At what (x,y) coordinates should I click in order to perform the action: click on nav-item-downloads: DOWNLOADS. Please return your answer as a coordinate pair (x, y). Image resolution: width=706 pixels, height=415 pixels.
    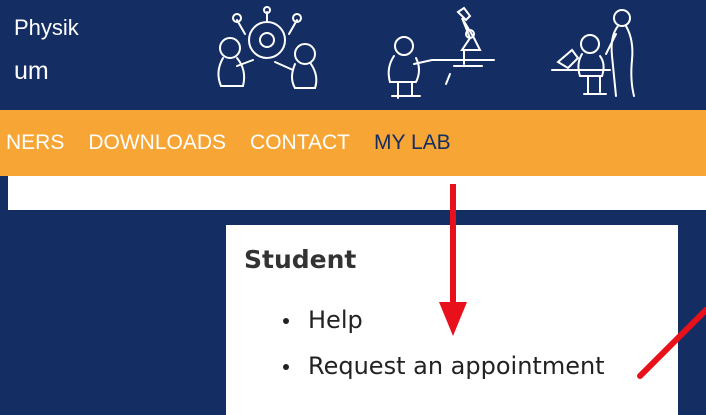
    Looking at the image, I should click on (157, 143).